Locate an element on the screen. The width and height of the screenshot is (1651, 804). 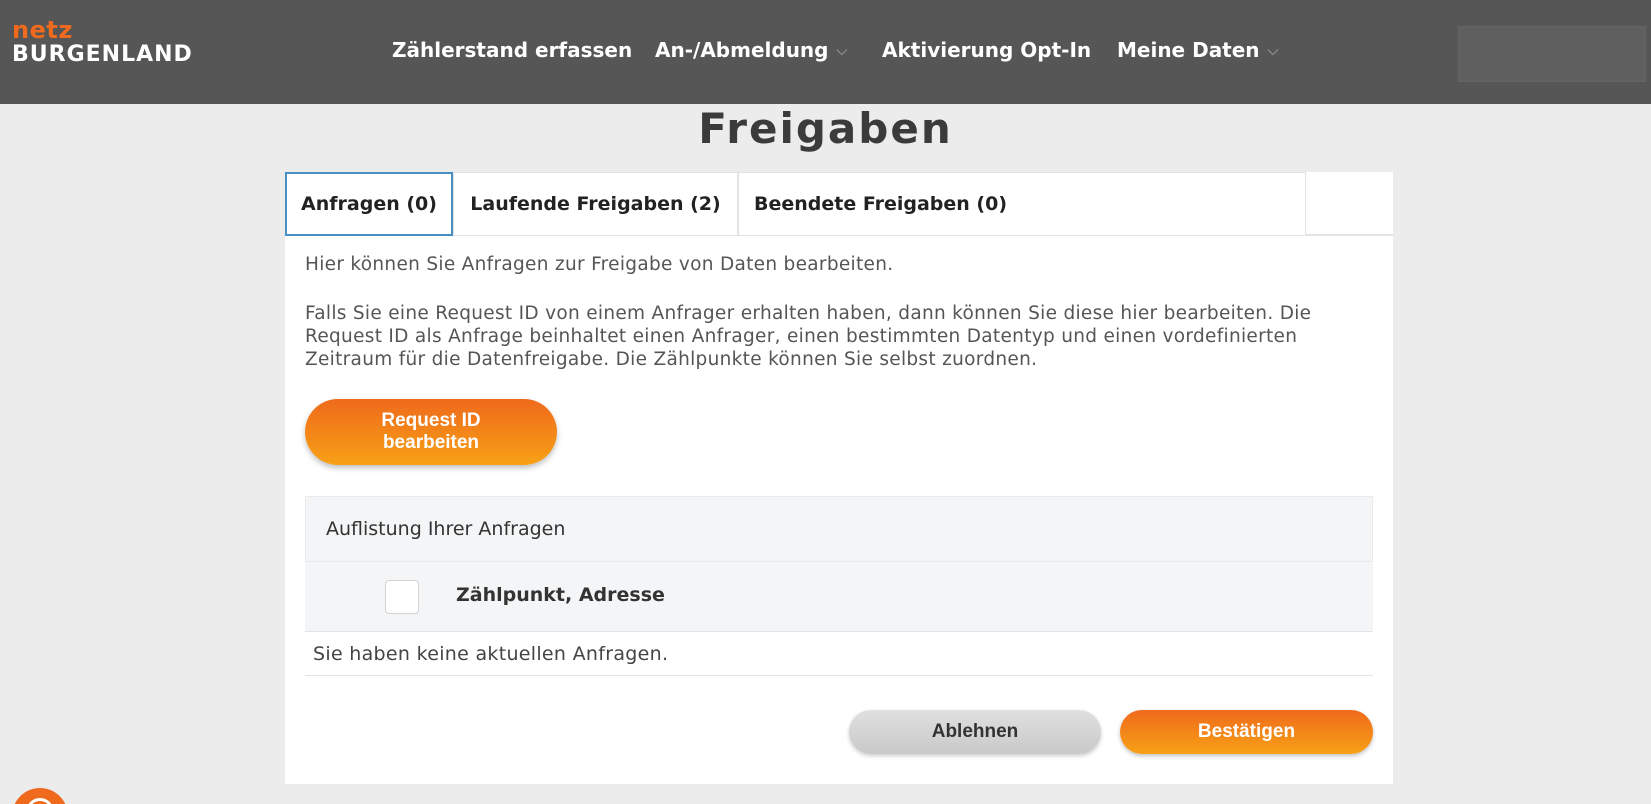
page-title: Freigaben is located at coordinates (825, 128).